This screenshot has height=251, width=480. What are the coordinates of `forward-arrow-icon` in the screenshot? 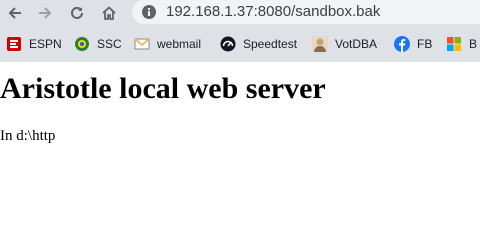 It's located at (45, 13).